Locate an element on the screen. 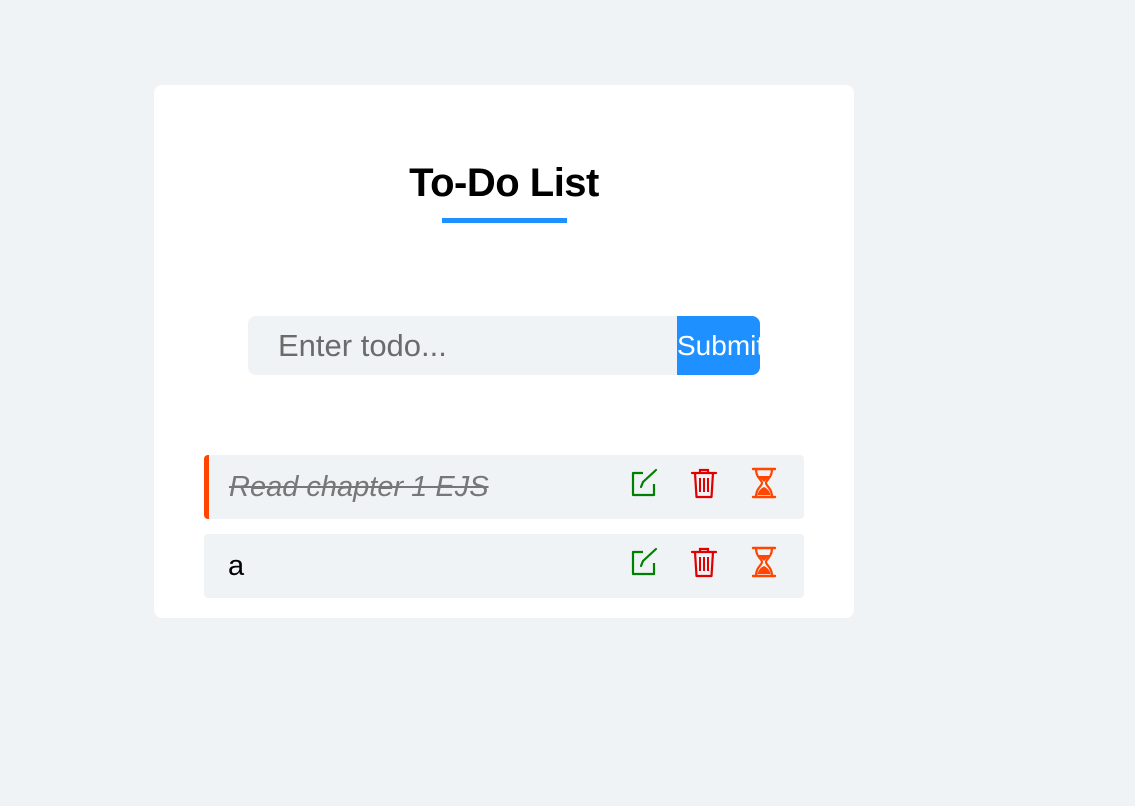 Image resolution: width=1135 pixels, height=806 pixels. todo-list: Read chapter 1 EJS a is located at coordinates (504, 534).